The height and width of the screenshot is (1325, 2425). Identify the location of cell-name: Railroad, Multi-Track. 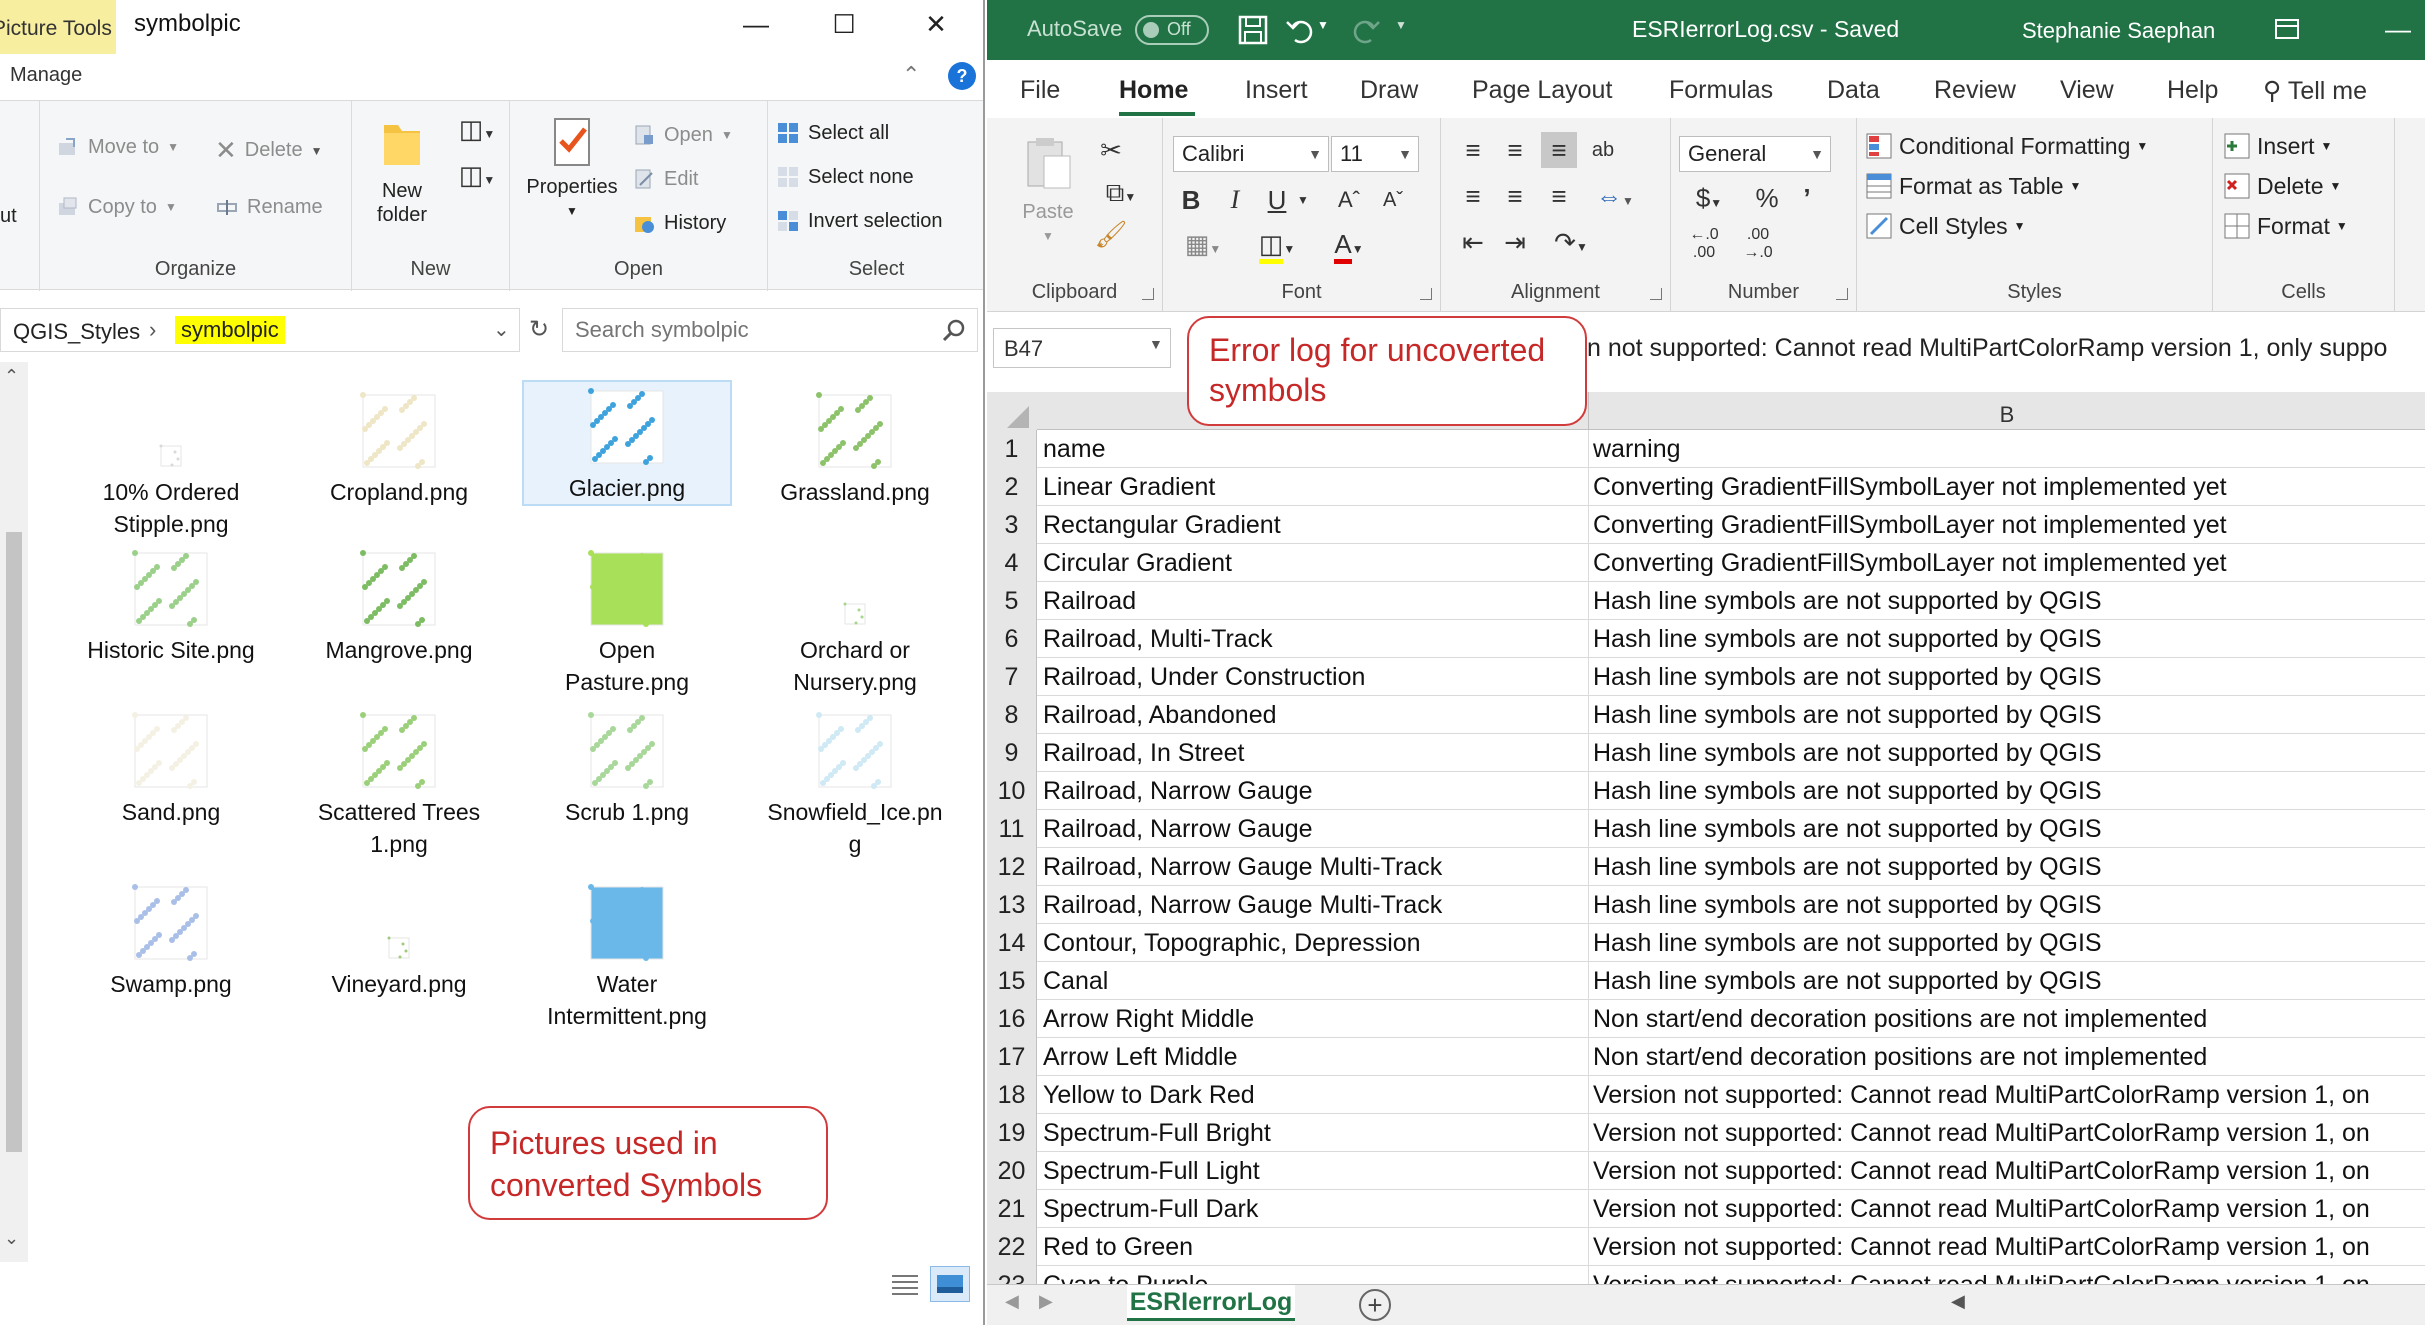
(1308, 639).